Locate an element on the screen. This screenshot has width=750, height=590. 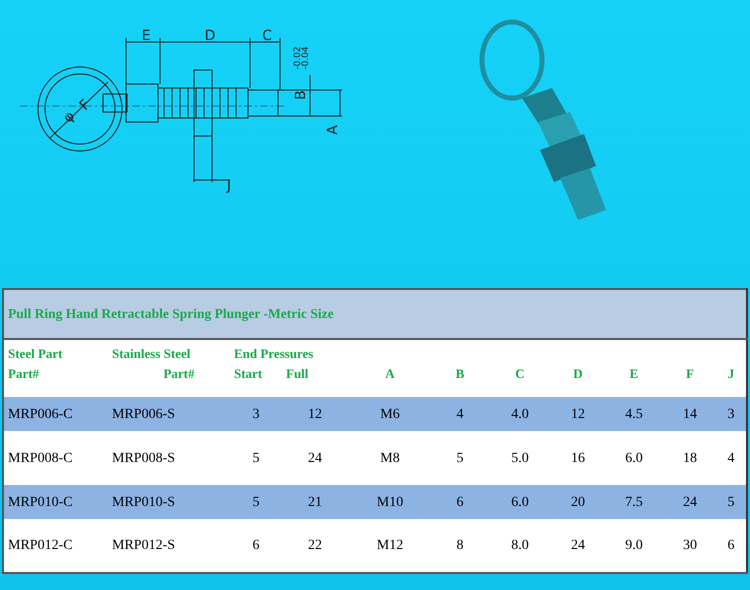
column-header: E is located at coordinates (634, 373).